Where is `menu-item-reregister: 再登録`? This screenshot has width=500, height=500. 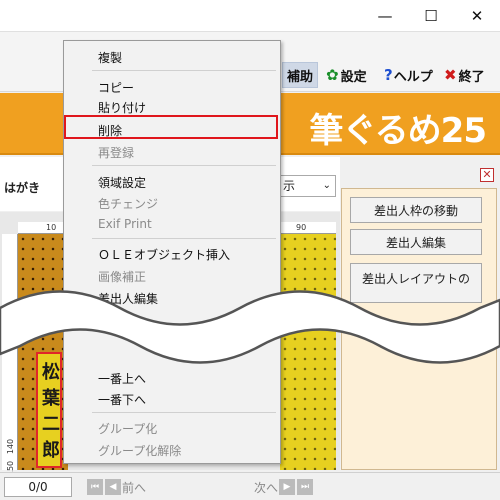 menu-item-reregister: 再登録 is located at coordinates (116, 153).